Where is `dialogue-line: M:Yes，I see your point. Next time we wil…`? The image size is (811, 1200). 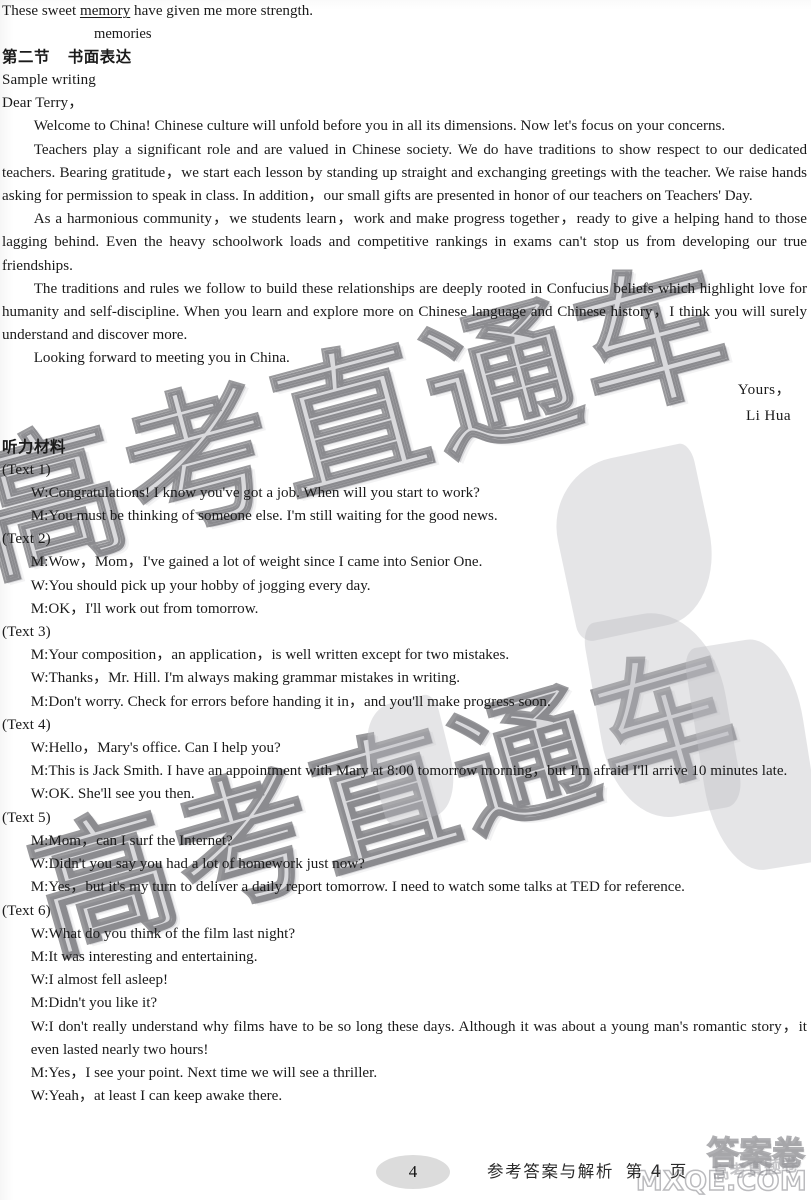
dialogue-line: M:Yes，I see your point. Next time we wil… is located at coordinates (204, 1072).